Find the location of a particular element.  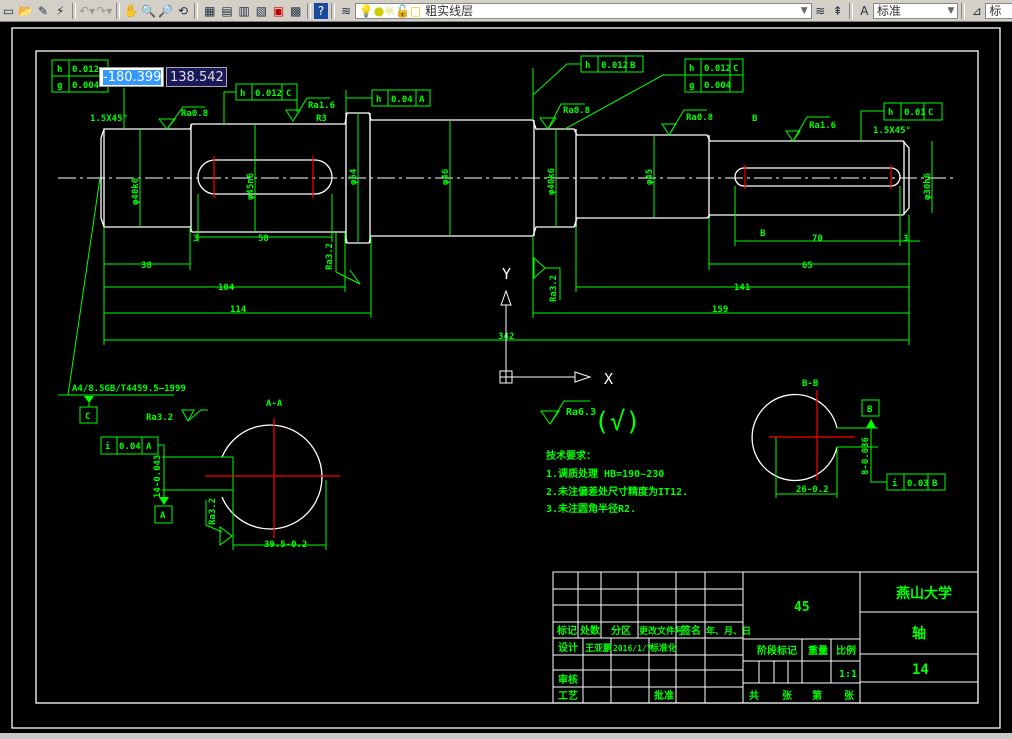

dim-3-left: 3 is located at coordinates (195, 239).